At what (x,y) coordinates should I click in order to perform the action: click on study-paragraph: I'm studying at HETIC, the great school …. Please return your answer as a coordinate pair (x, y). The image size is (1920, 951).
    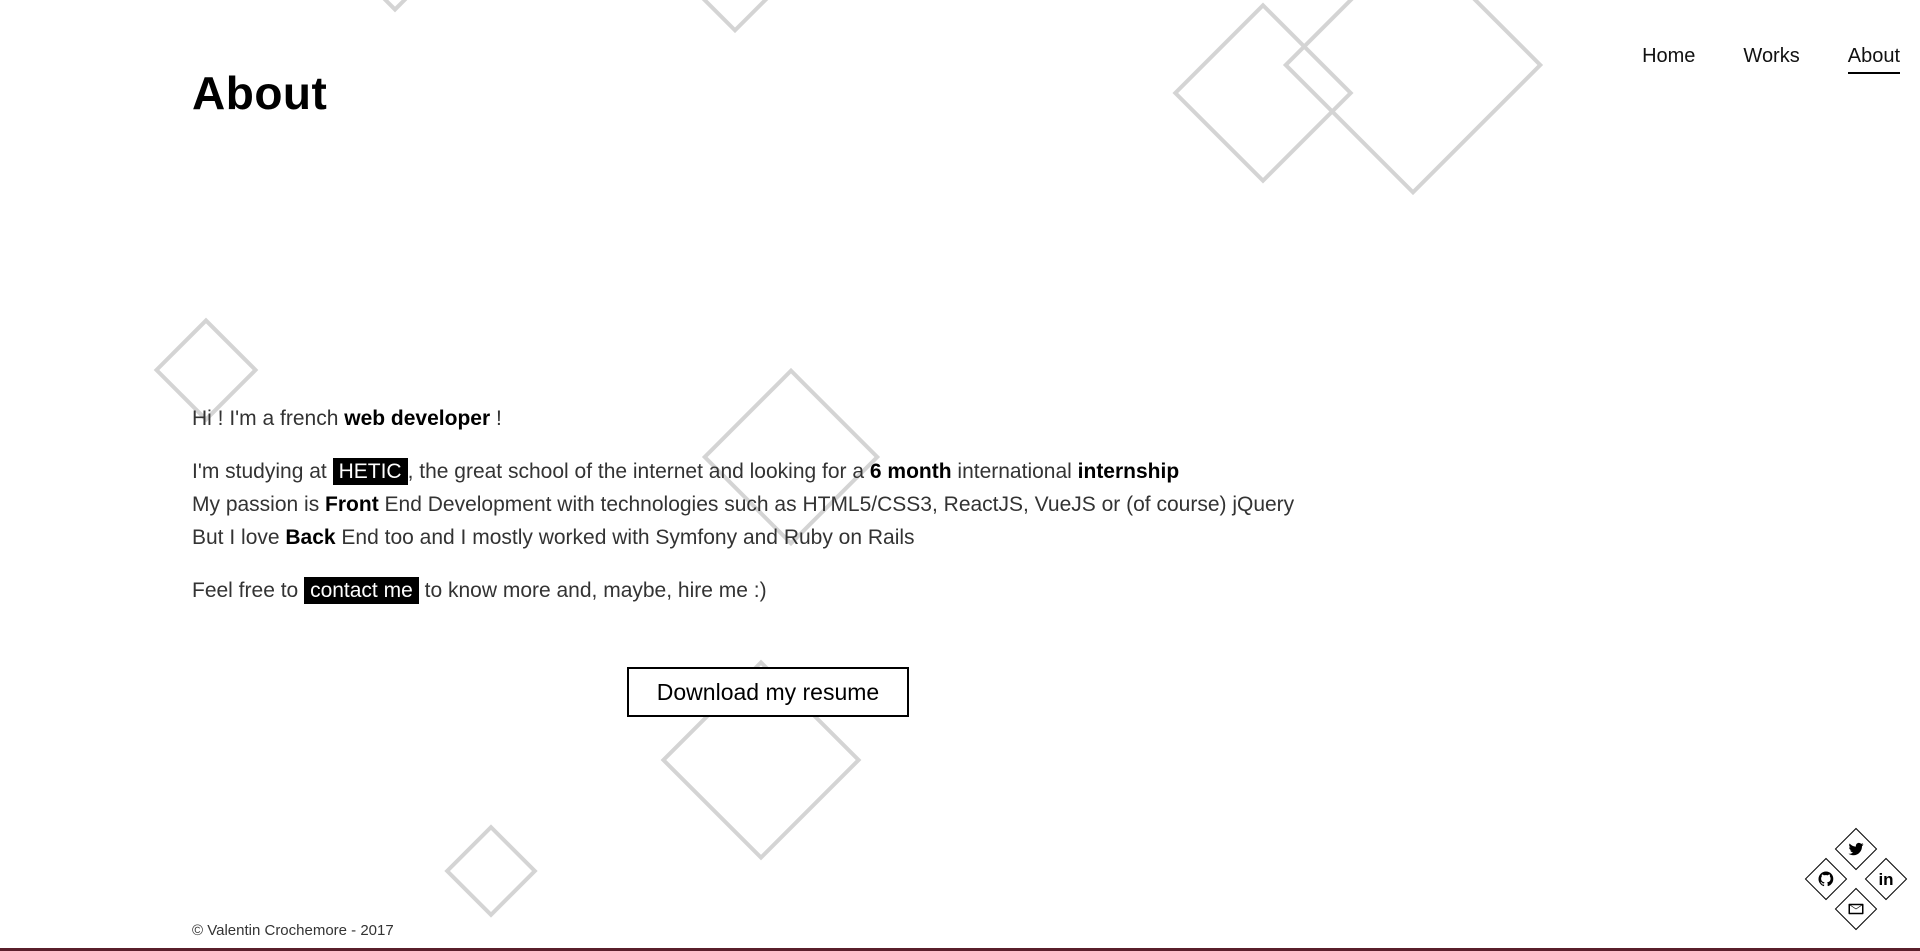
    Looking at the image, I should click on (842, 471).